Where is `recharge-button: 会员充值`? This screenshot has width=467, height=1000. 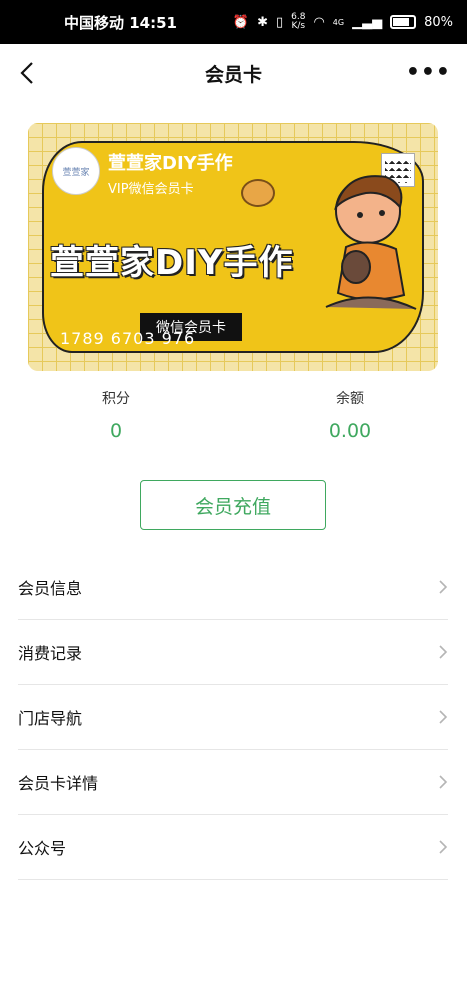 recharge-button: 会员充值 is located at coordinates (233, 505).